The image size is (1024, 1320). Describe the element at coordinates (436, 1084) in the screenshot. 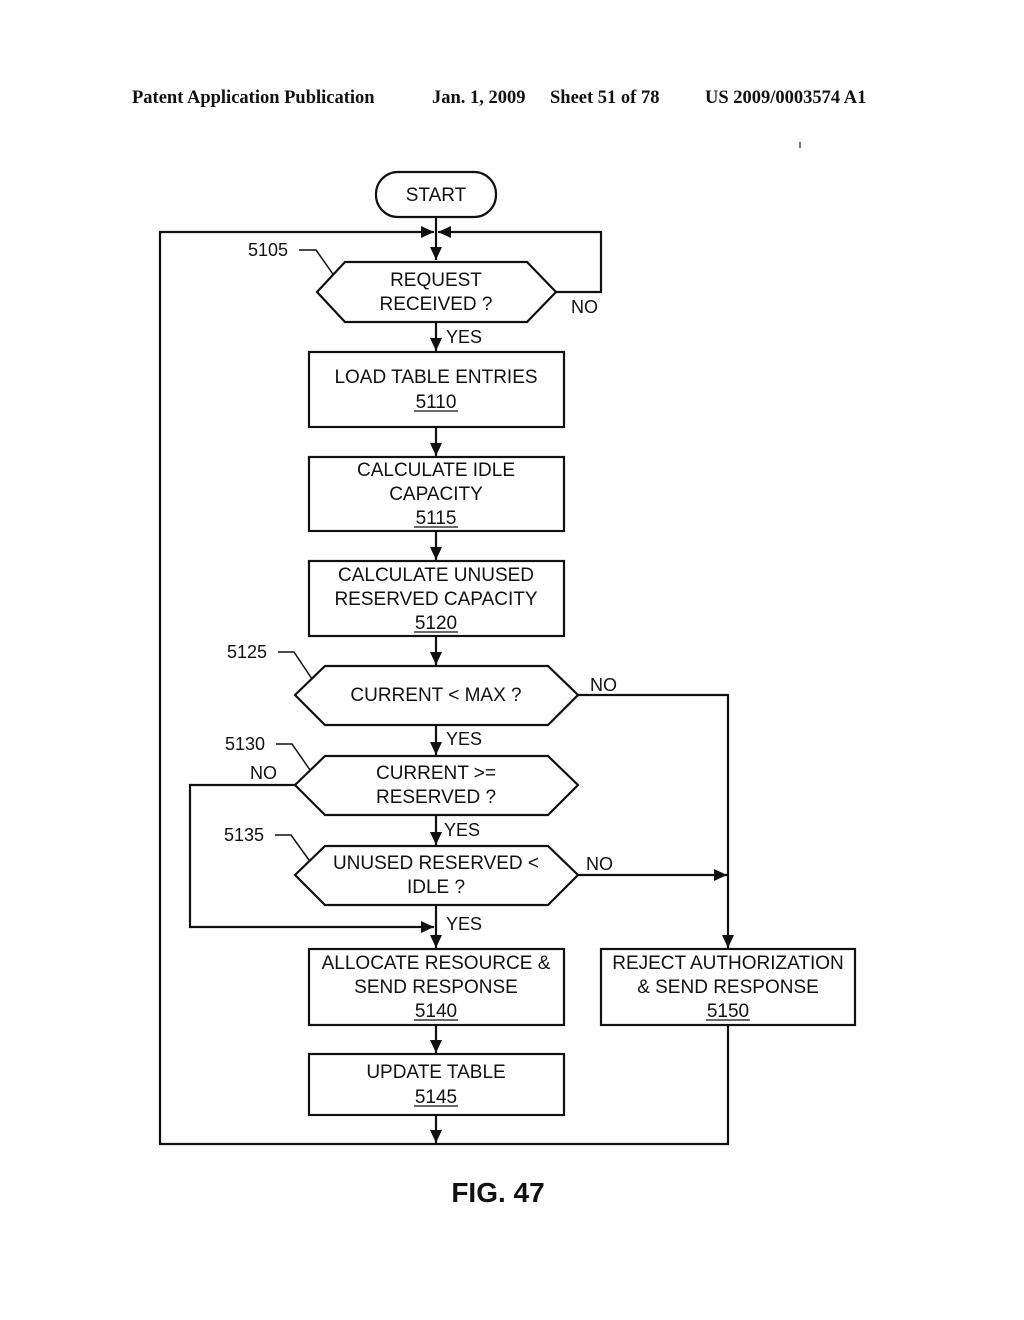

I see `node-5145: UPDATE TABLE 5145` at that location.